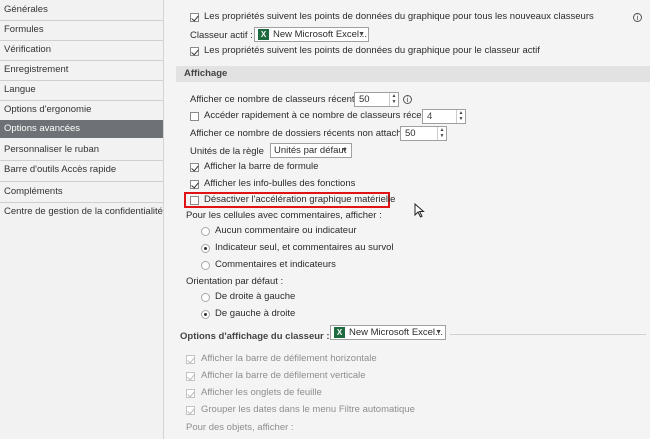 The width and height of the screenshot is (650, 439). Describe the element at coordinates (205, 248) in the screenshot. I see `comments-indicator-radio` at that location.